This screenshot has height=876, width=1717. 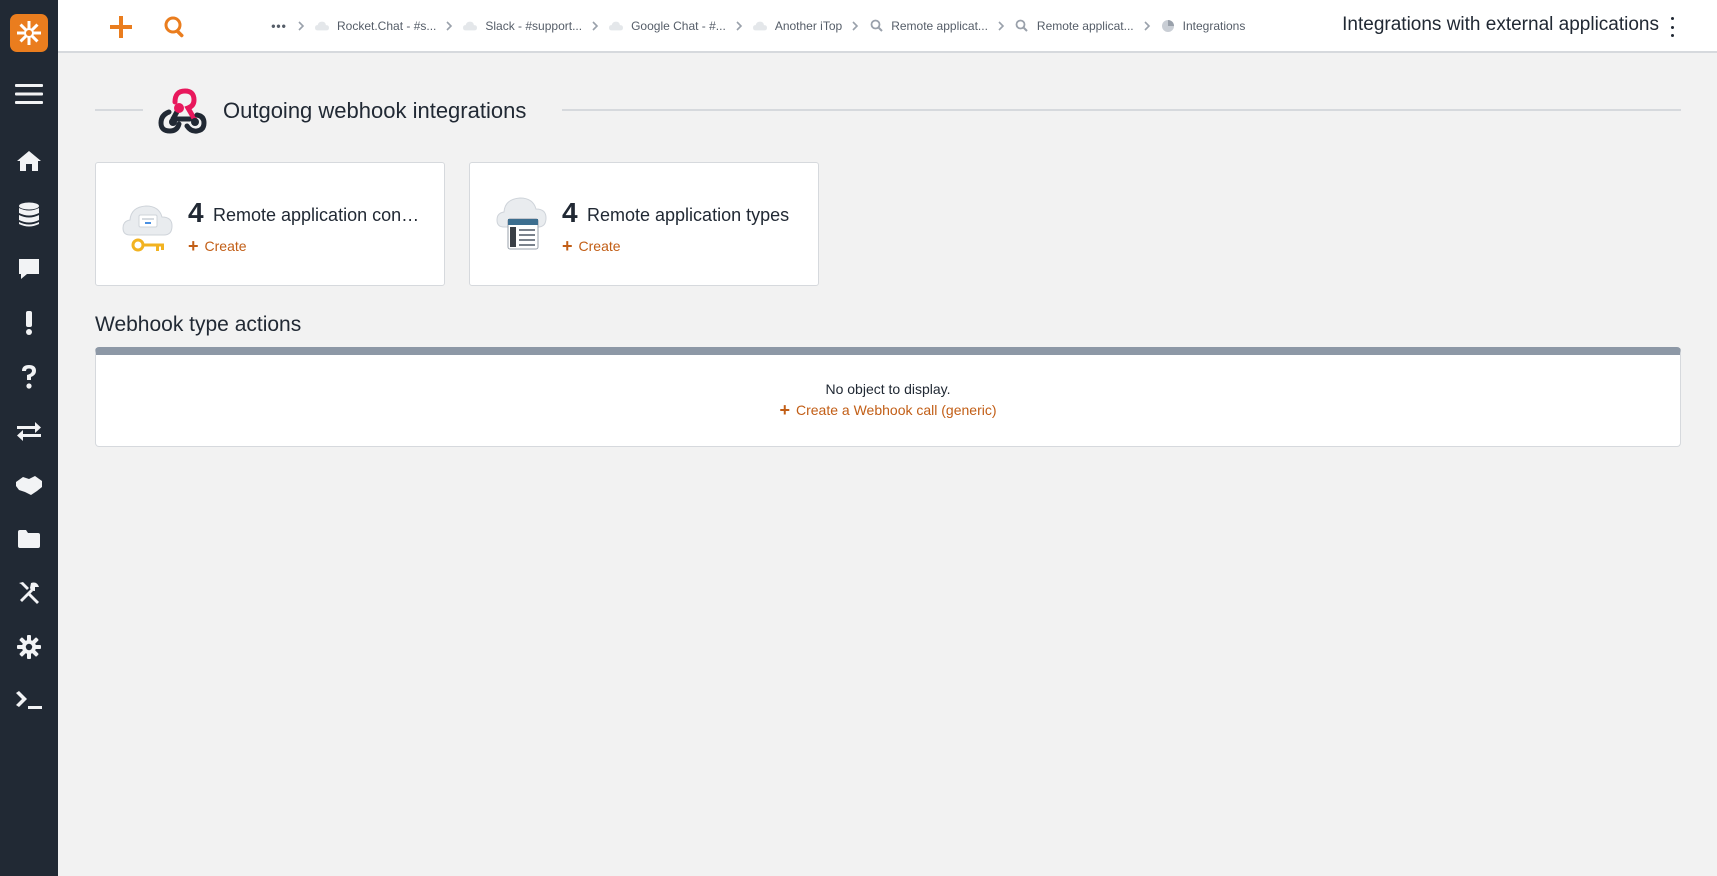 I want to click on menu-toggle-button, so click(x=29, y=94).